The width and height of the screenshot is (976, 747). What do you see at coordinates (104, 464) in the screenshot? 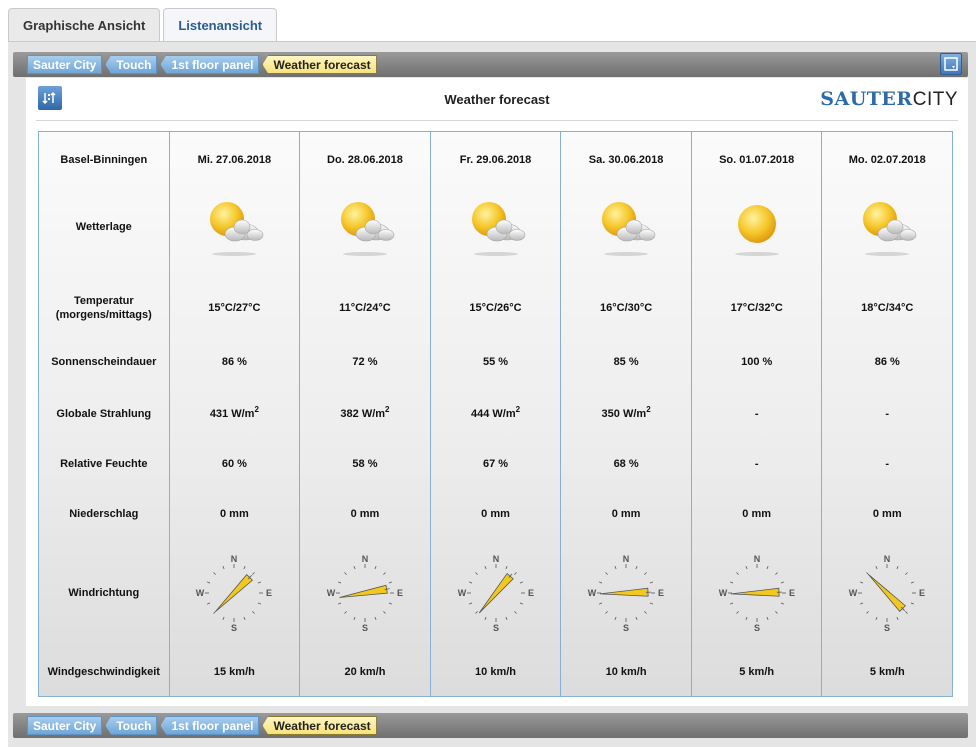
I see `humidity-label: Relative Feuchte` at bounding box center [104, 464].